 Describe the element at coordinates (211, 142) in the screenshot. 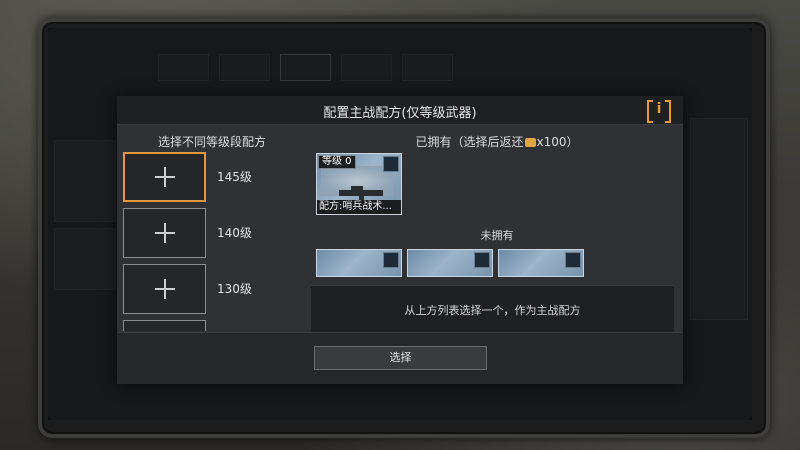

I see `tier-list-title: 选择不同等级段配方` at that location.